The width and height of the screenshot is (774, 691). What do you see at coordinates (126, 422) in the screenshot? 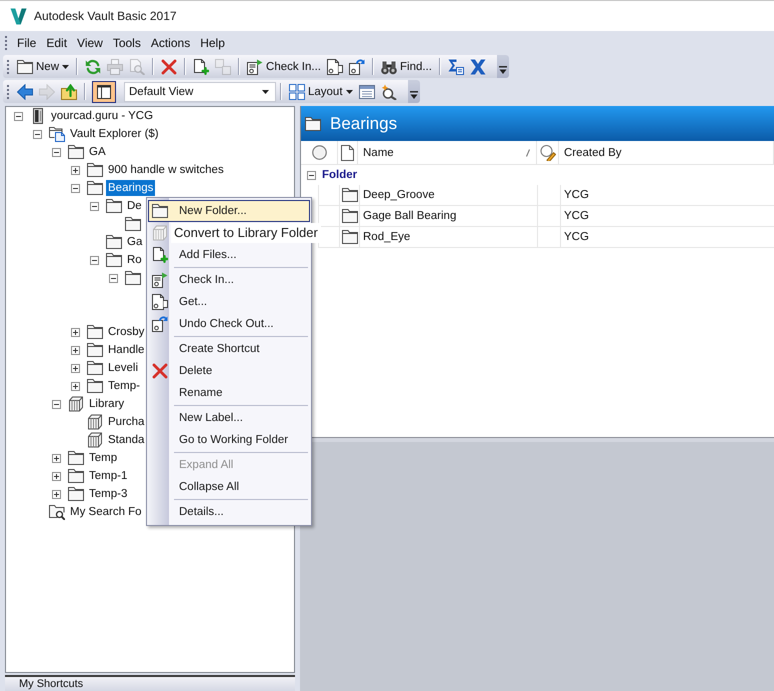
I see `tree-item: Purcha` at bounding box center [126, 422].